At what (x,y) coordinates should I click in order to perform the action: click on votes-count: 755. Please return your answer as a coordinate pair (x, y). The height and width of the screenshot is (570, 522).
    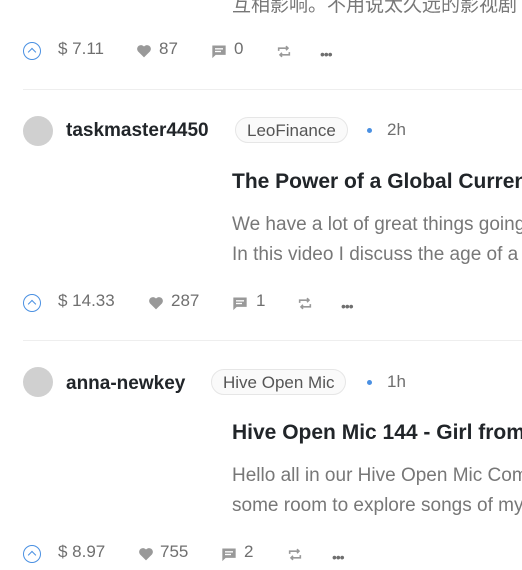
    Looking at the image, I should click on (174, 552).